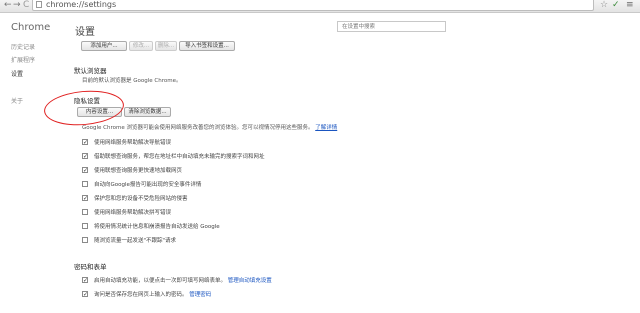 This screenshot has width=640, height=313. What do you see at coordinates (141, 295) in the screenshot?
I see `option-text: 询问是否保存您在网页上输入的密码。` at bounding box center [141, 295].